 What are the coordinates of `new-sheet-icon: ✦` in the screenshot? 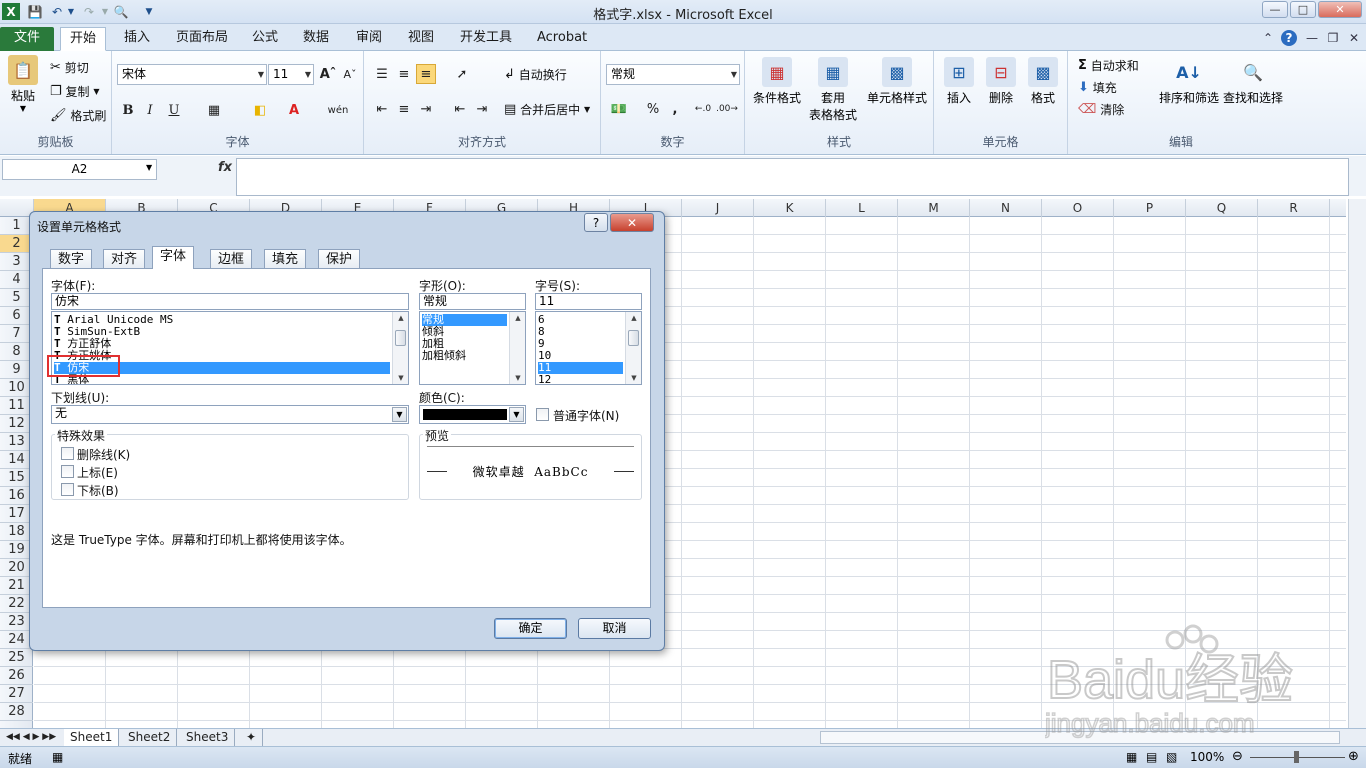 It's located at (252, 737).